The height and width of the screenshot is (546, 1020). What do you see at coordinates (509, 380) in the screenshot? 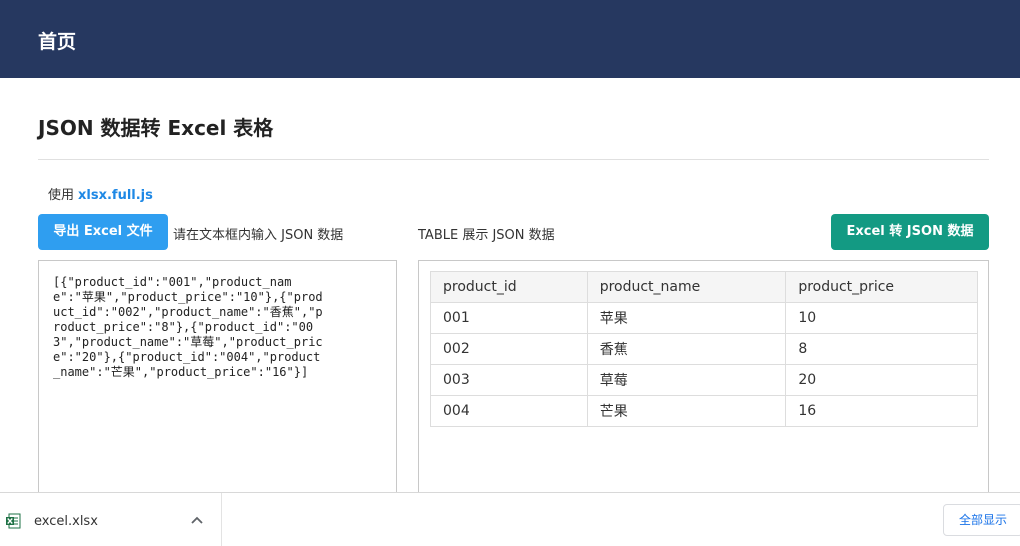
I see `table-cell: 003` at bounding box center [509, 380].